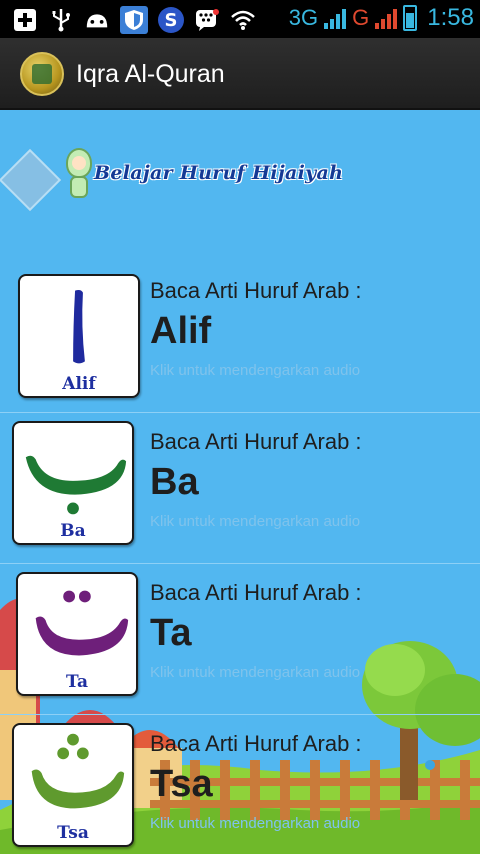  Describe the element at coordinates (25, 20) in the screenshot. I see `add-icon` at that location.